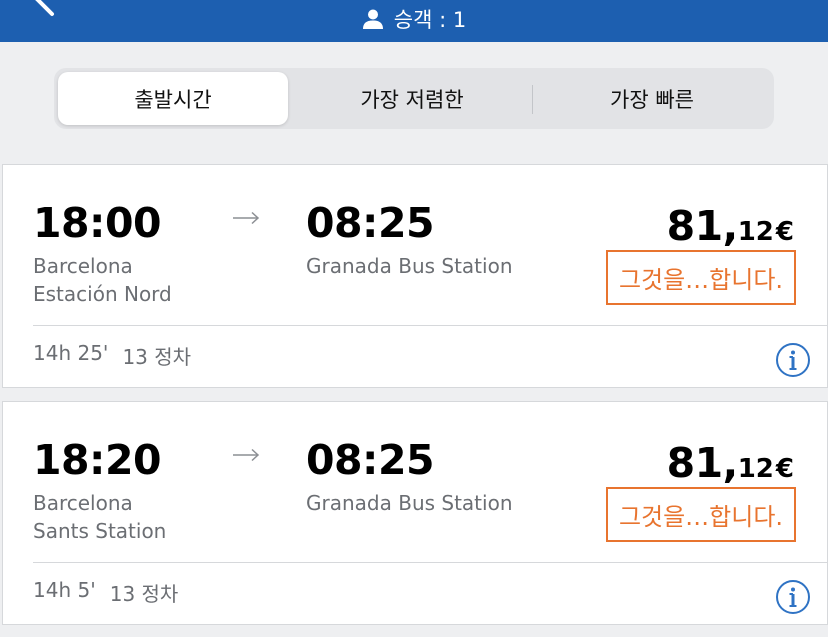 Image resolution: width=828 pixels, height=637 pixels. I want to click on tab-cheapest-label: 가장 저렴한, so click(412, 99).